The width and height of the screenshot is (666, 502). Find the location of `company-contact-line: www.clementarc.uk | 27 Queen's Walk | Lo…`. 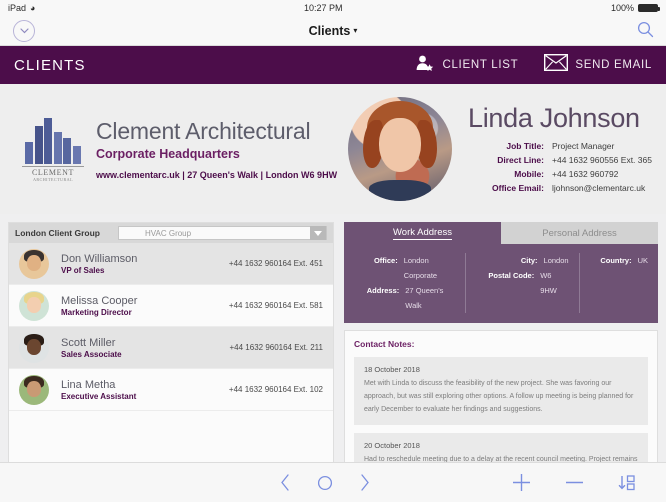

company-contact-line: www.clementarc.uk | 27 Queen's Walk | Lo… is located at coordinates (217, 175).